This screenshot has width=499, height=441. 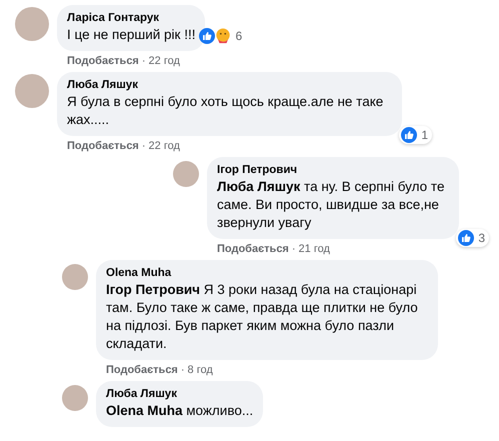 What do you see at coordinates (262, 317) in the screenshot?
I see `comment-text: Ігор Петрович Я 3 роки назад була на стаціонарі там. Було таке ж саме, правда ще плитки не було на підлозі. Був паркет яким можна було пазли складати.` at bounding box center [262, 317].